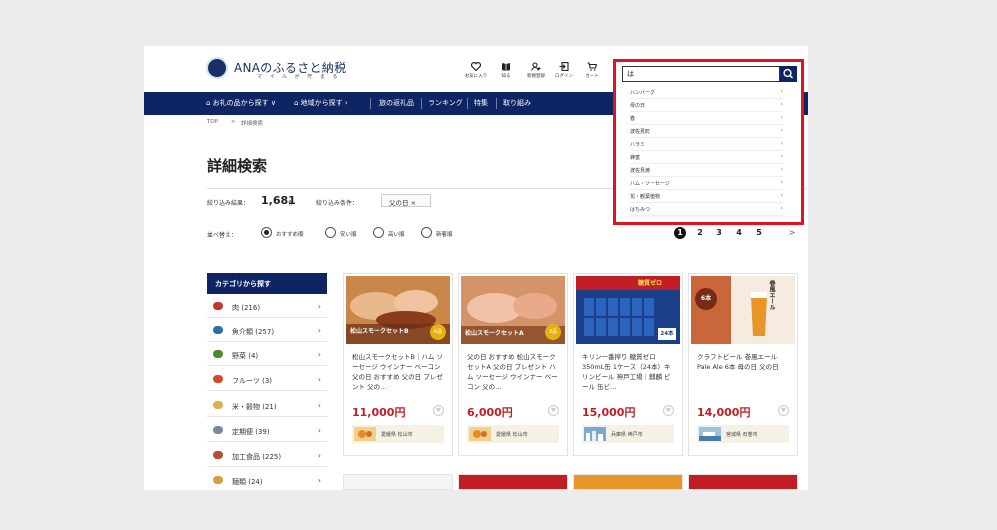  What do you see at coordinates (212, 122) in the screenshot?
I see `breadcrumb-home: TOP` at bounding box center [212, 122].